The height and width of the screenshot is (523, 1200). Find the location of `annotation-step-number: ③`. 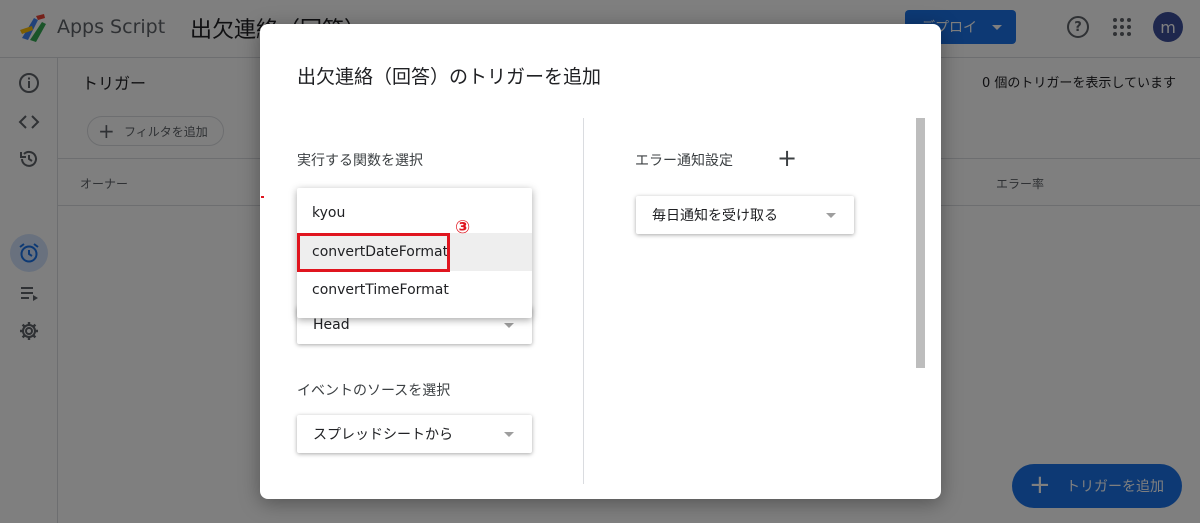

annotation-step-number: ③ is located at coordinates (463, 227).